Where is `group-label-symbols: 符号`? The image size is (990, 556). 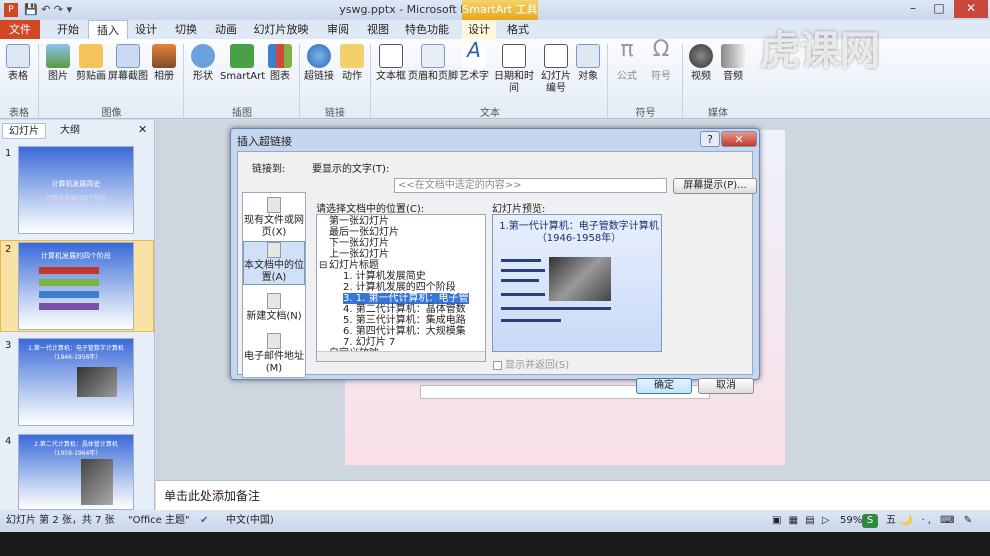 group-label-symbols: 符号 is located at coordinates (645, 113).